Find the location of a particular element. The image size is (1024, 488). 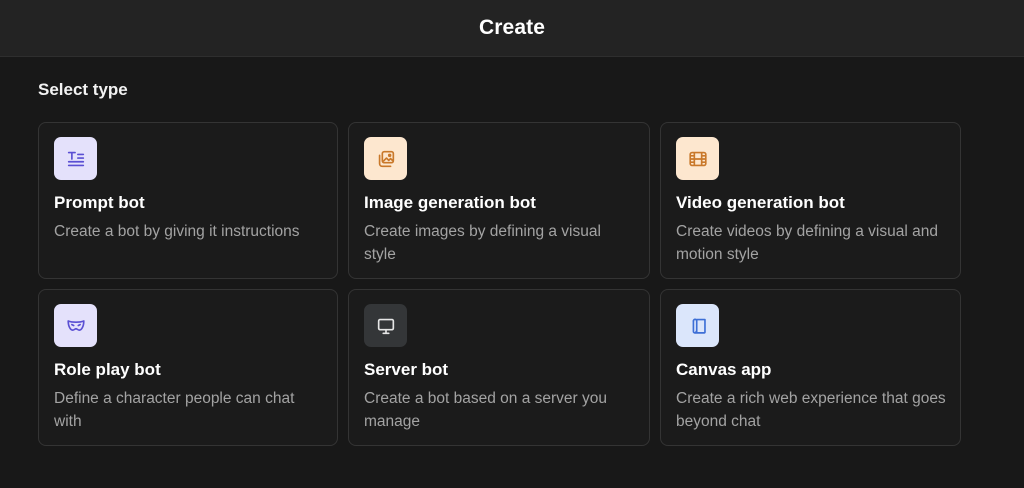

film-strip-icon is located at coordinates (697, 158).